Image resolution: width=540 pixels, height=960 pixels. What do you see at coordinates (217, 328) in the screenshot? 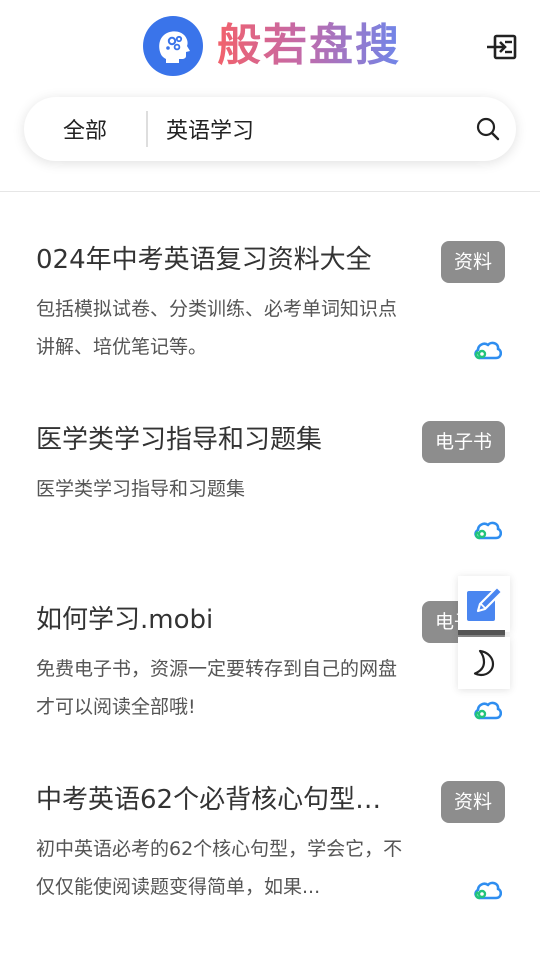
I see `result-desc: 包括模拟试卷、分类训练、必考单词知识点讲解、培优笔记等。` at bounding box center [217, 328].